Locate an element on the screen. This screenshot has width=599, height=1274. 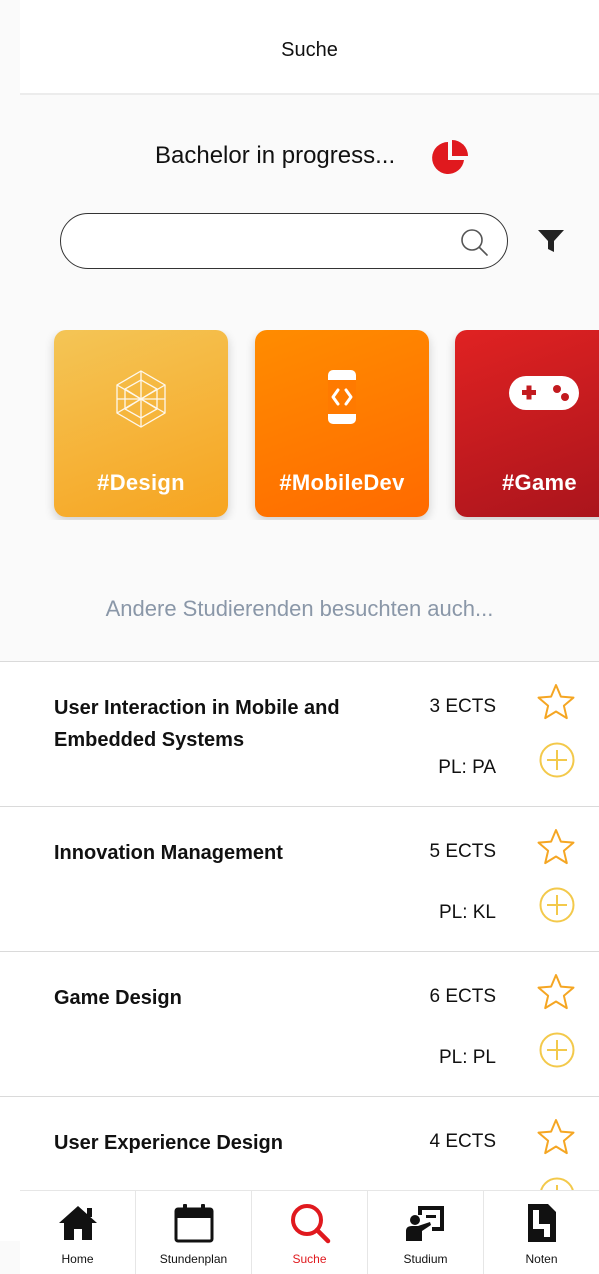
nav-label: Stundenplan is located at coordinates (193, 1259).